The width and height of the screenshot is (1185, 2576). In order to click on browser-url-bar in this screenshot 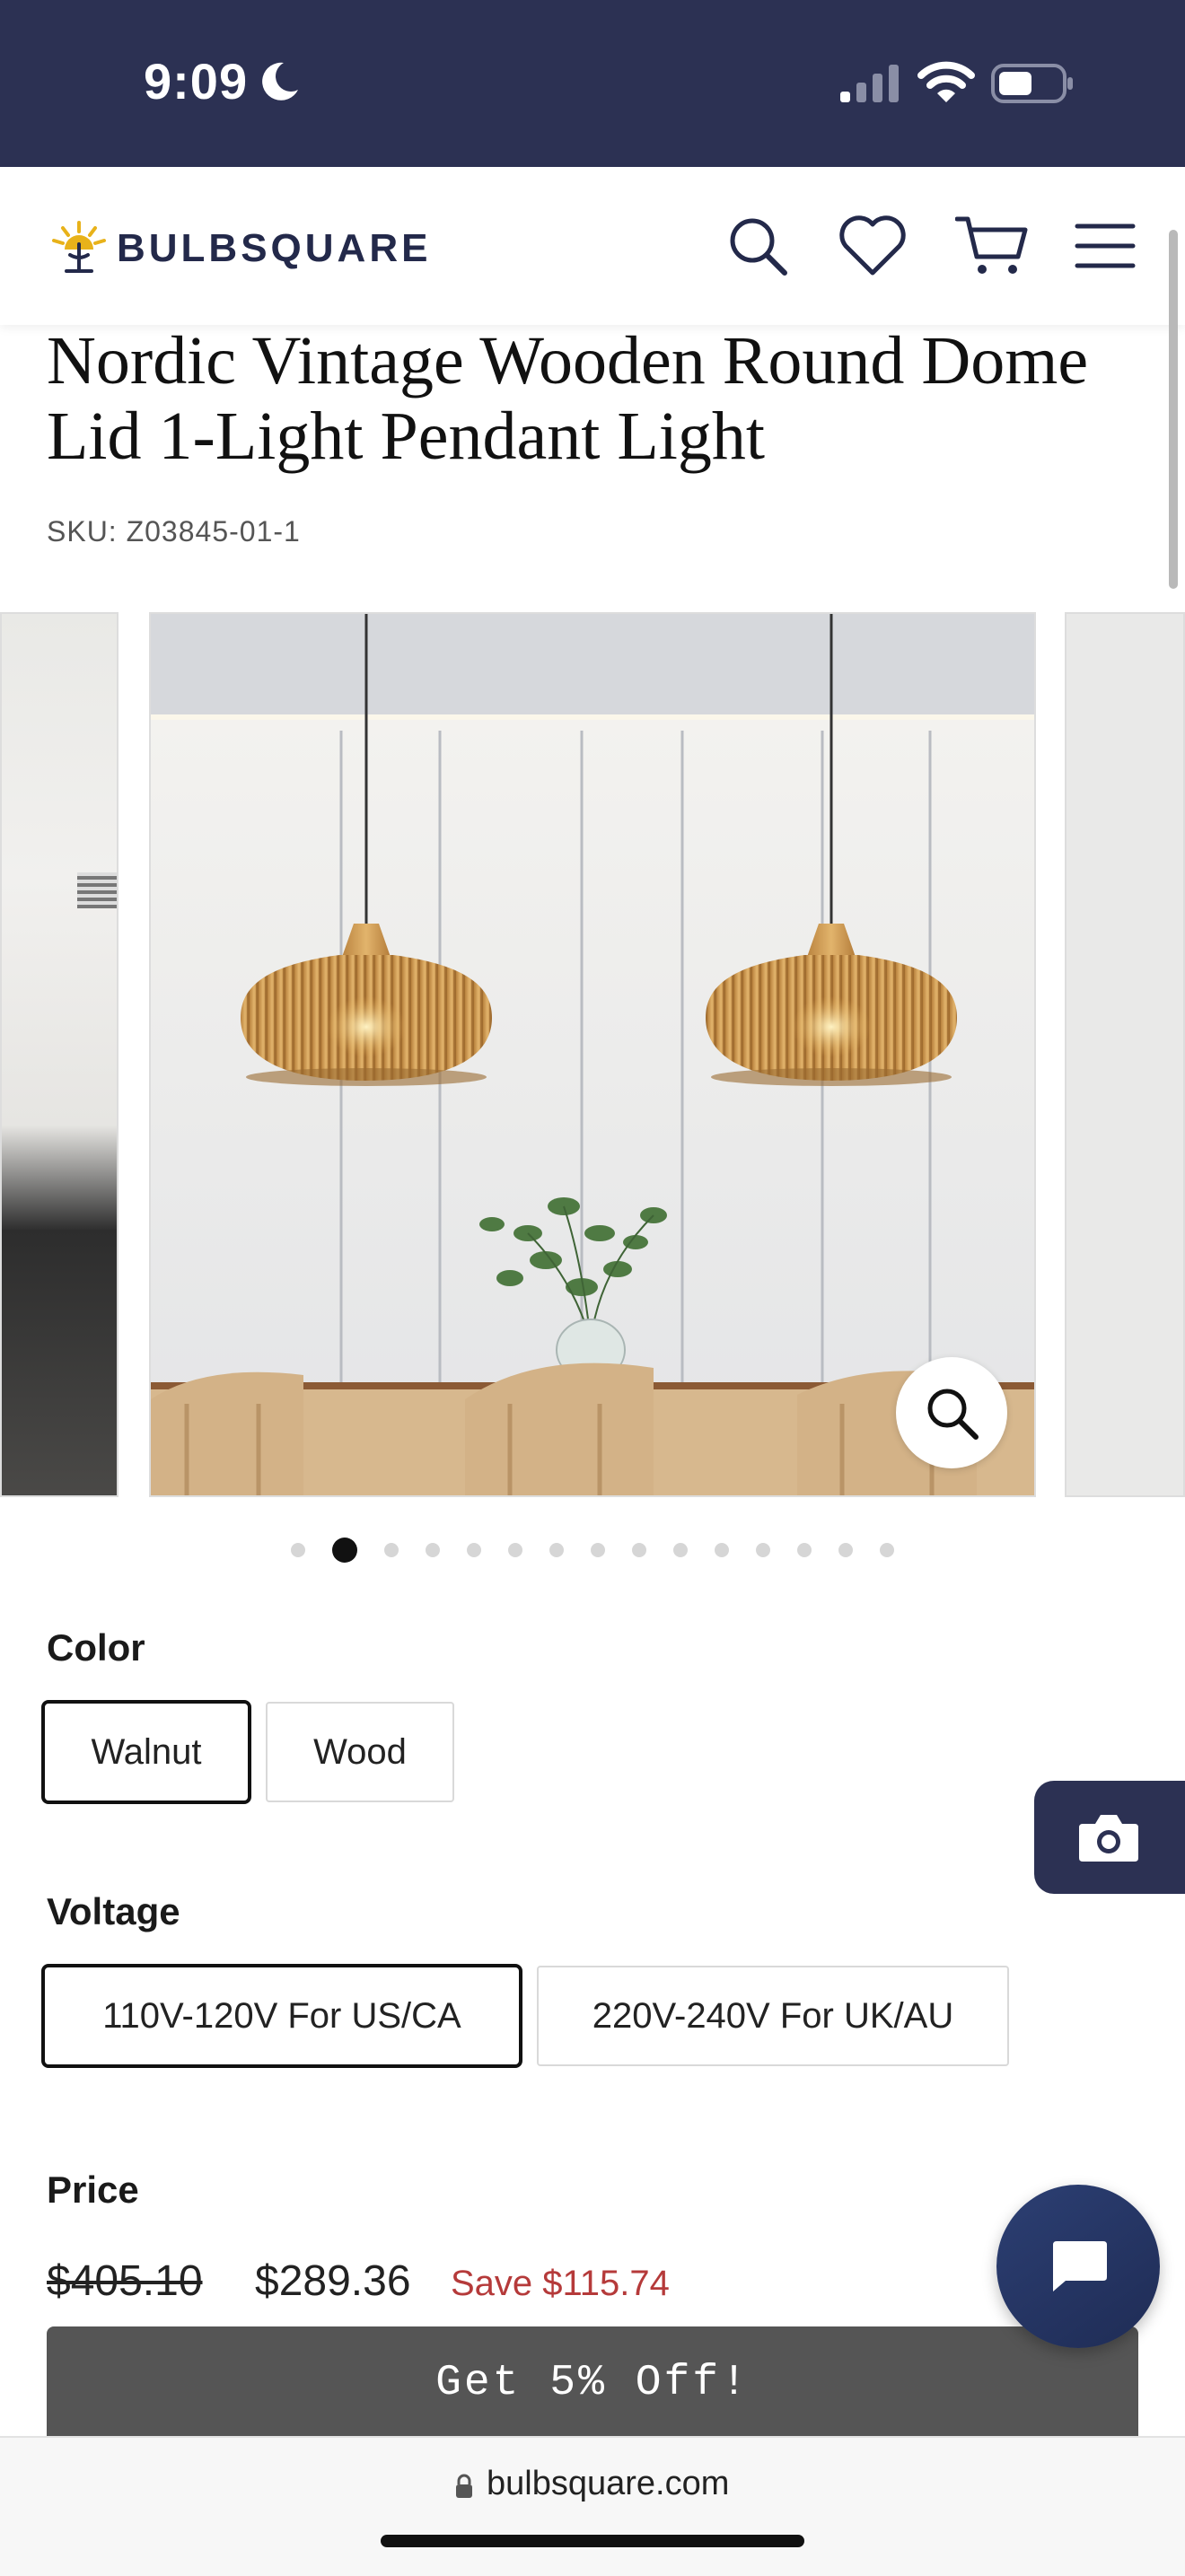, I will do `click(592, 2506)`.